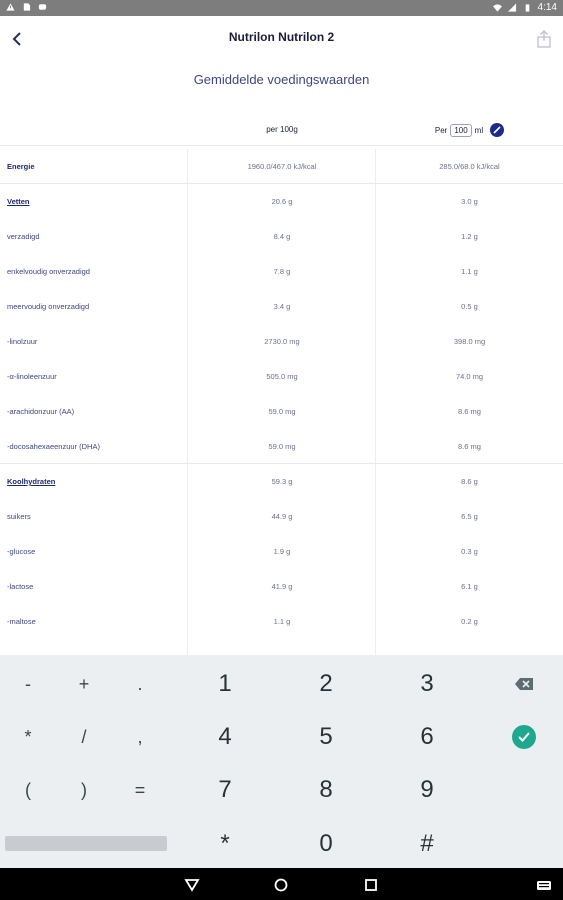 The image size is (563, 900). I want to click on row-value-per100g: 1.1 g, so click(282, 621).